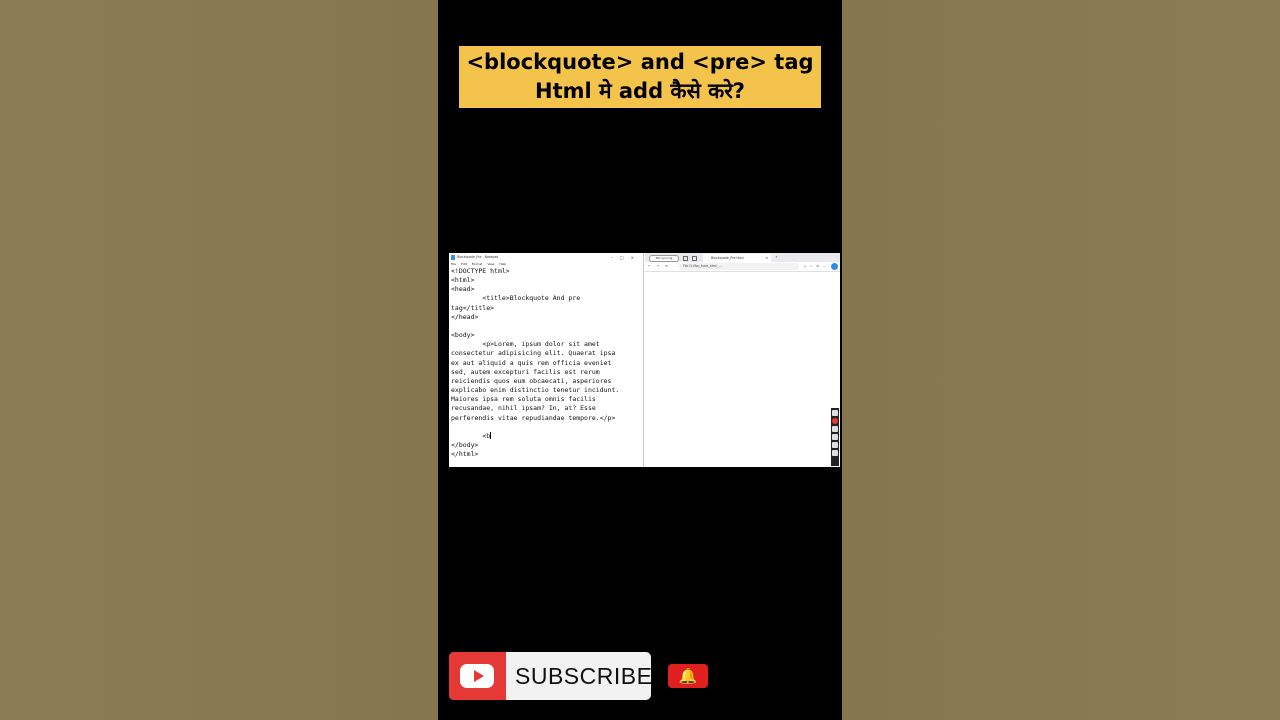 Image resolution: width=1280 pixels, height=720 pixels. What do you see at coordinates (523, 408) in the screenshot?
I see `code-line: recusandae, nihil ipsam? In, at? Esse` at bounding box center [523, 408].